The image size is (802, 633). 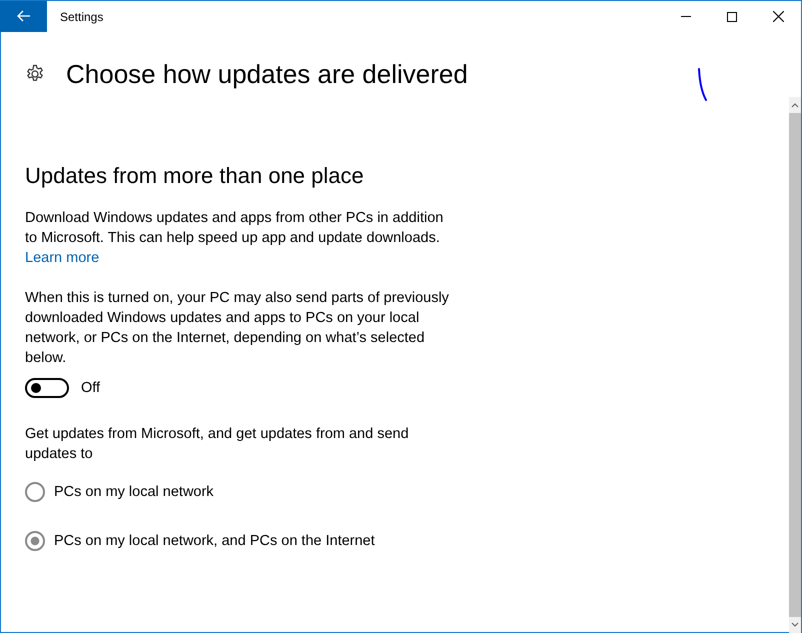 I want to click on minimize-icon, so click(x=686, y=16).